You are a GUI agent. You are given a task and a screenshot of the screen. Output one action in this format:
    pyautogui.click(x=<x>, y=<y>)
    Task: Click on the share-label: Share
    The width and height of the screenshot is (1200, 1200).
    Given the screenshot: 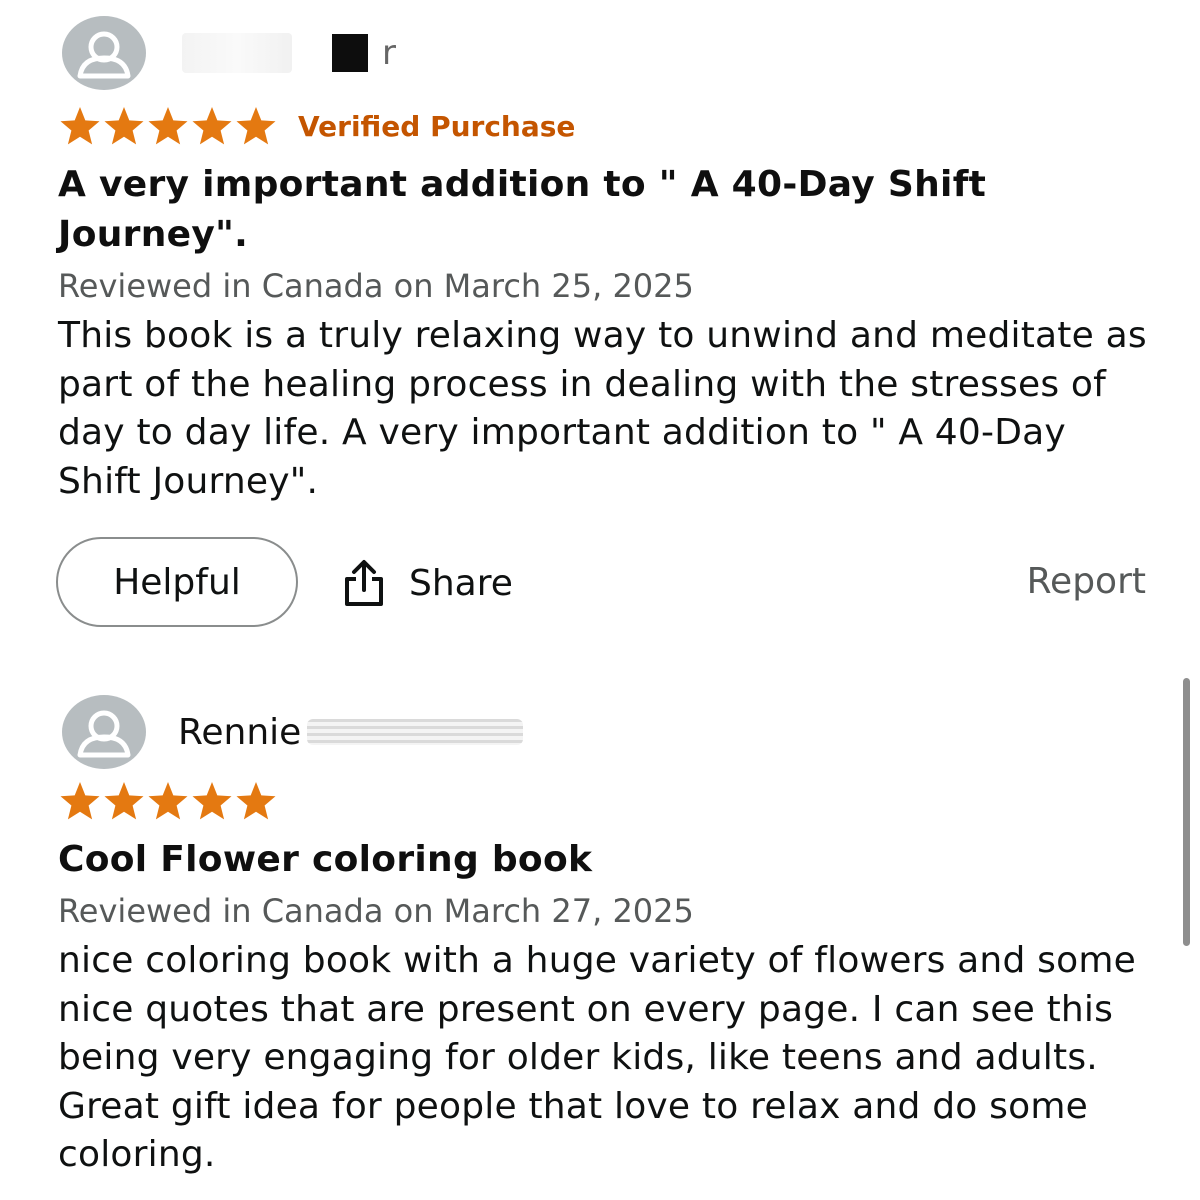 What is the action you would take?
    pyautogui.click(x=461, y=583)
    